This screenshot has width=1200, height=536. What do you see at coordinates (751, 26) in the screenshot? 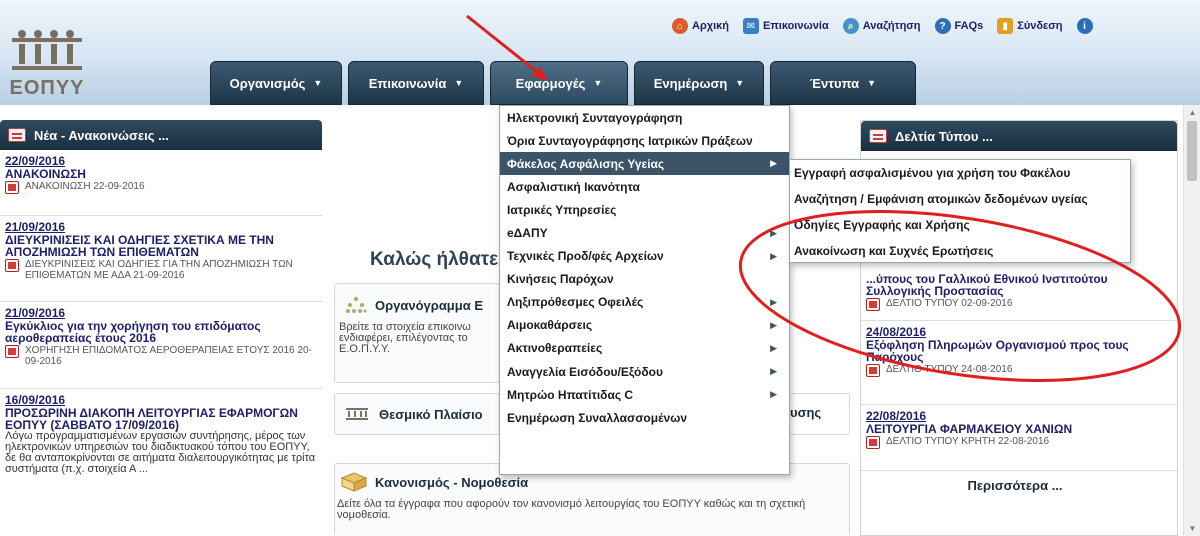
I see `contact-icon: ✉` at bounding box center [751, 26].